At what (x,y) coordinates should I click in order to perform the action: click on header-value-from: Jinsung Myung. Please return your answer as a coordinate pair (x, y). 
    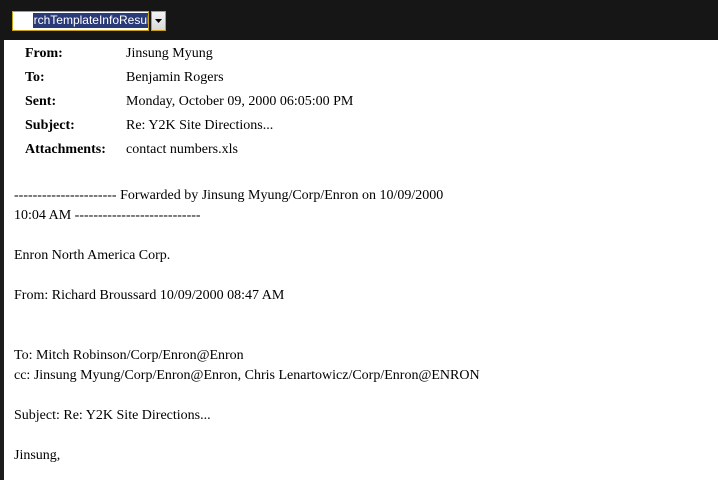
    Looking at the image, I should click on (169, 53).